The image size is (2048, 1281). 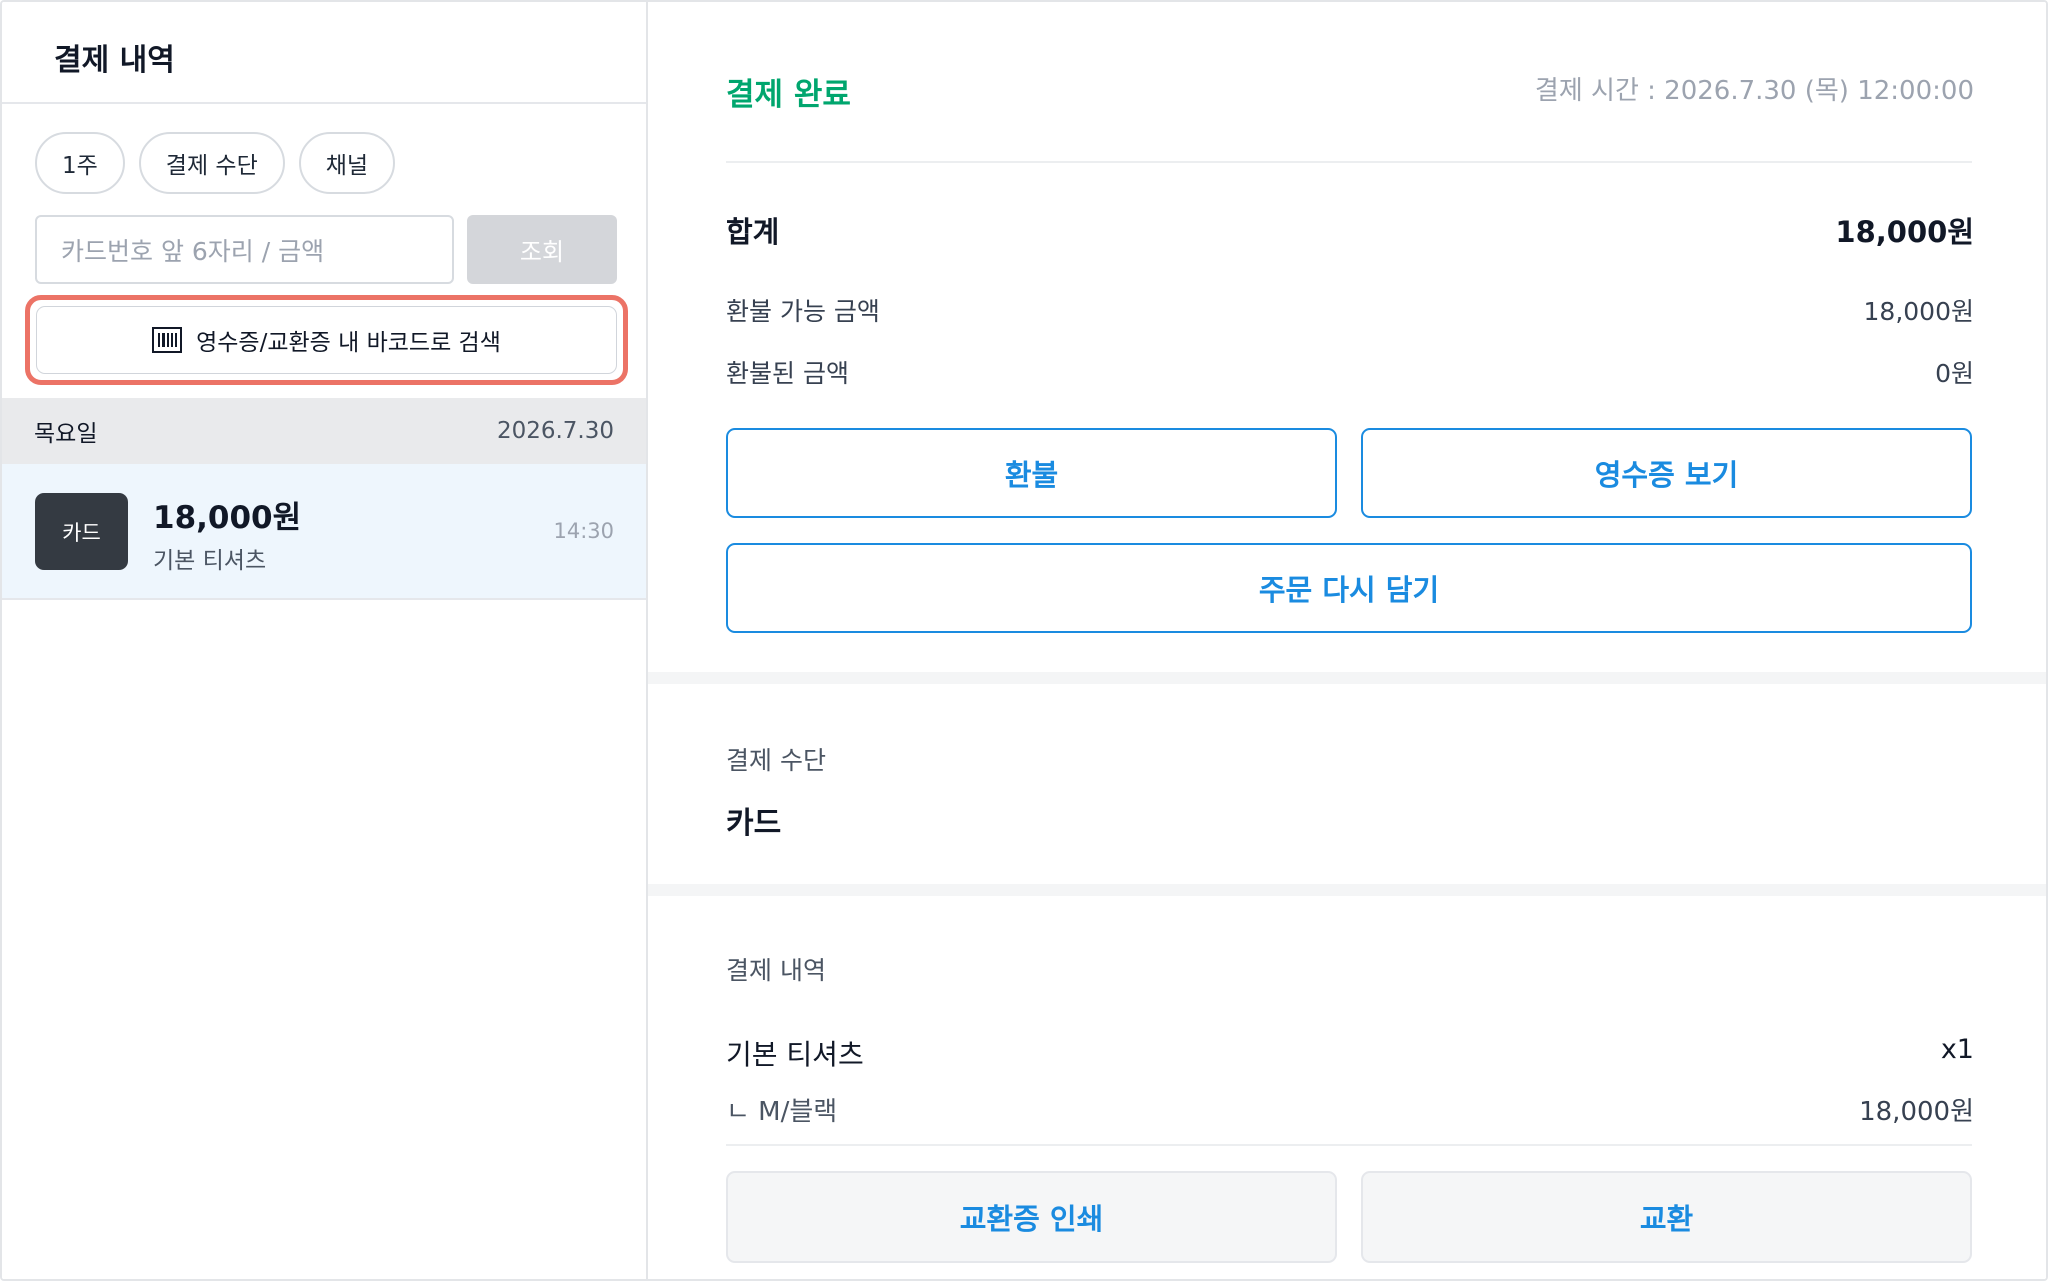 What do you see at coordinates (80, 163) in the screenshot?
I see `filter-chip-period: 1주` at bounding box center [80, 163].